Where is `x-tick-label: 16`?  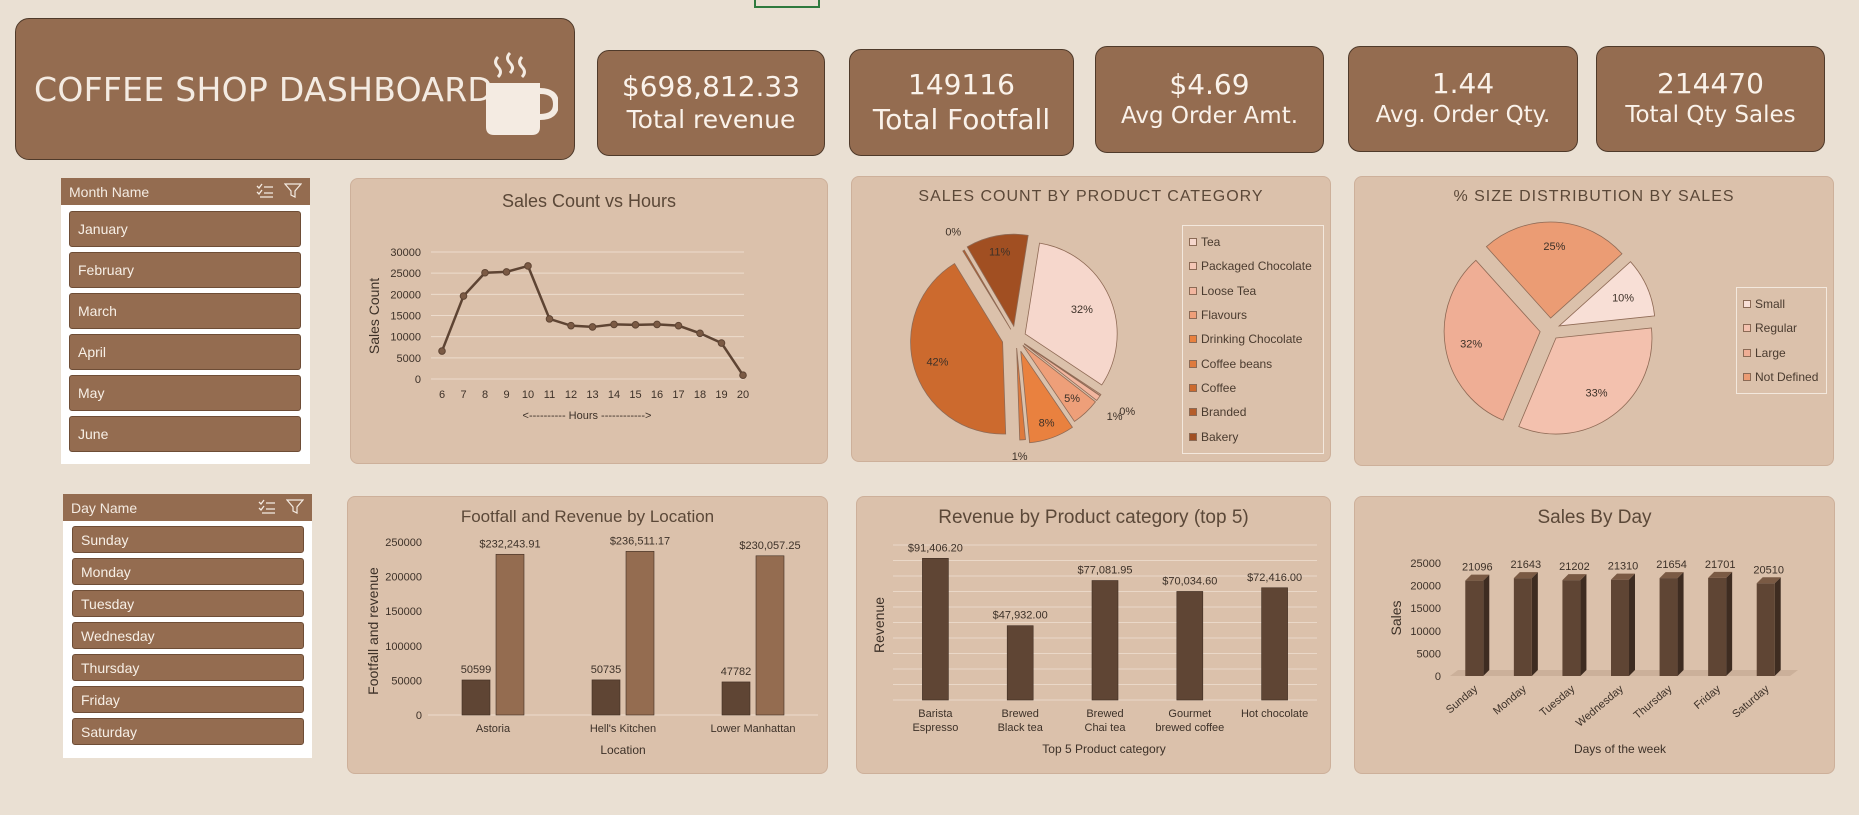 x-tick-label: 16 is located at coordinates (657, 395).